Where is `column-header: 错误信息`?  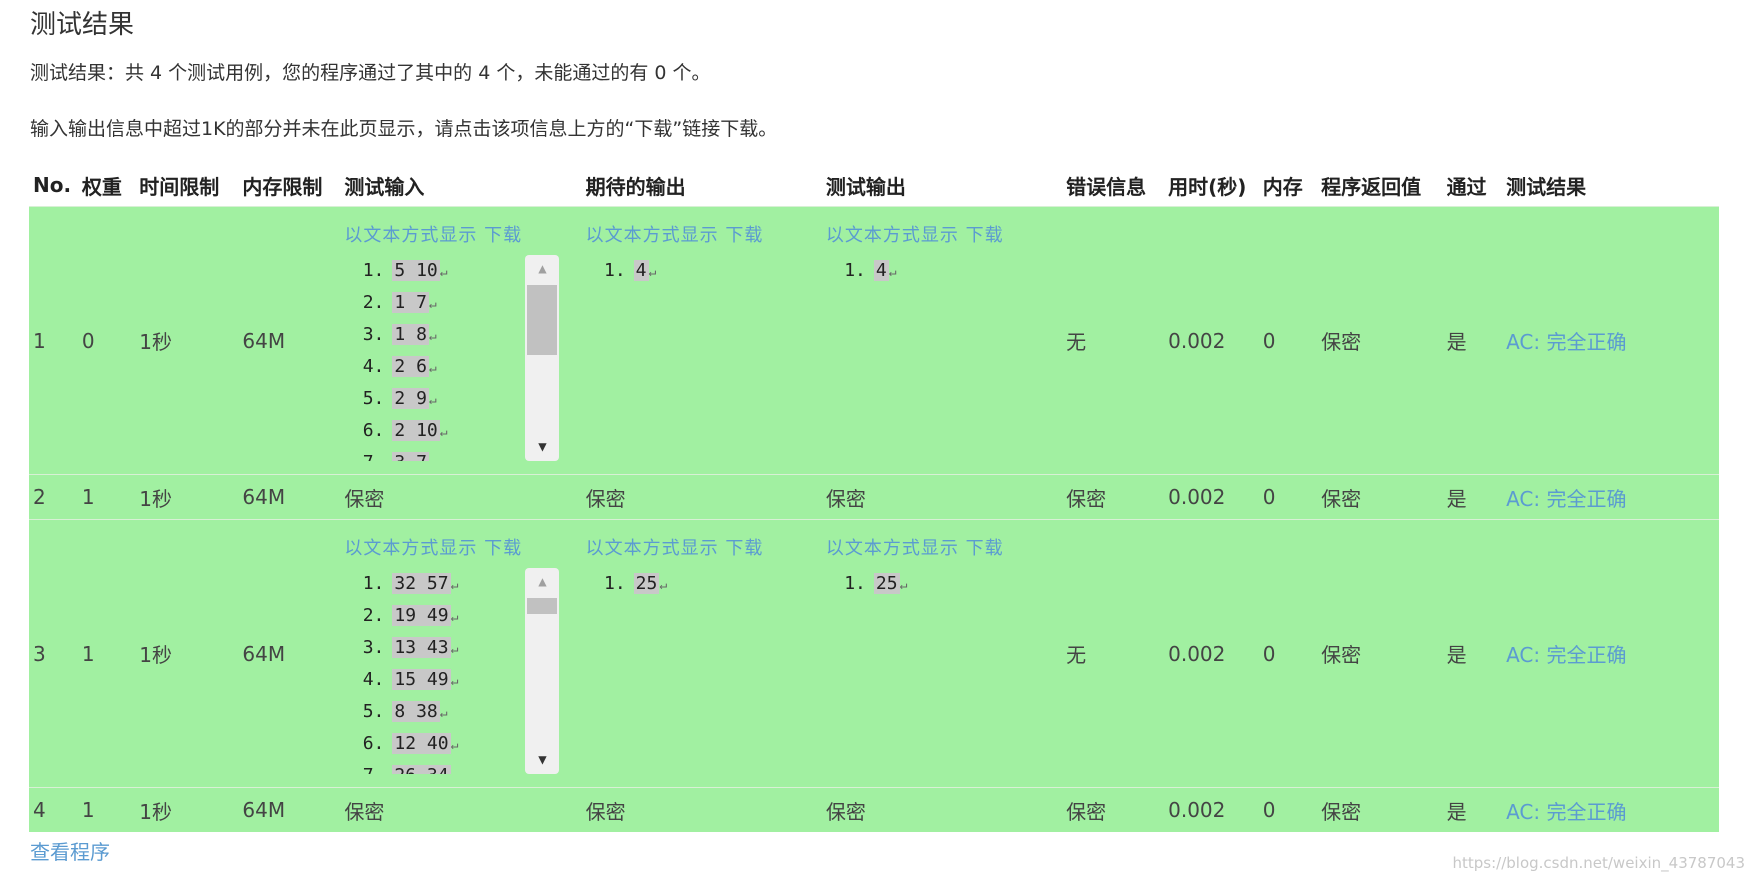
column-header: 错误信息 is located at coordinates (1106, 186).